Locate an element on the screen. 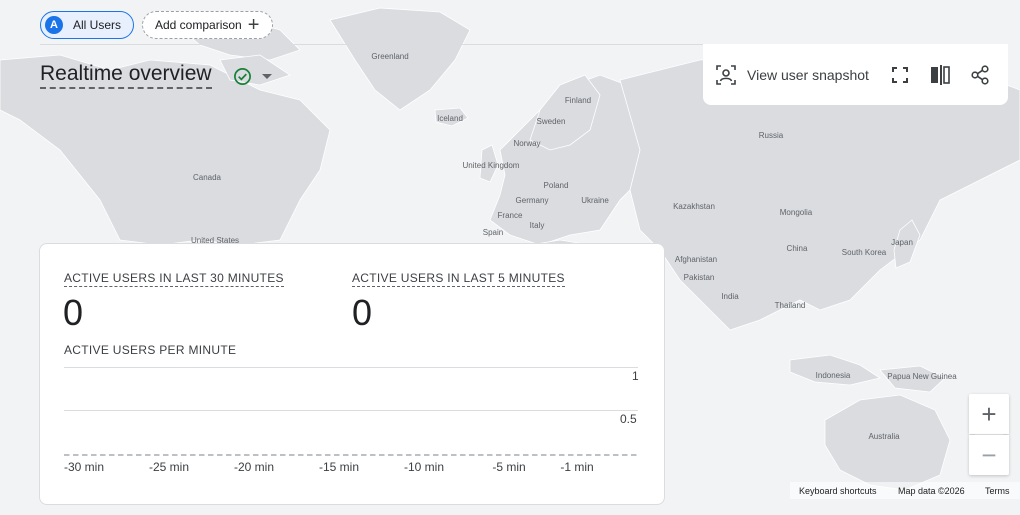  map-label-germany: Germany is located at coordinates (532, 200).